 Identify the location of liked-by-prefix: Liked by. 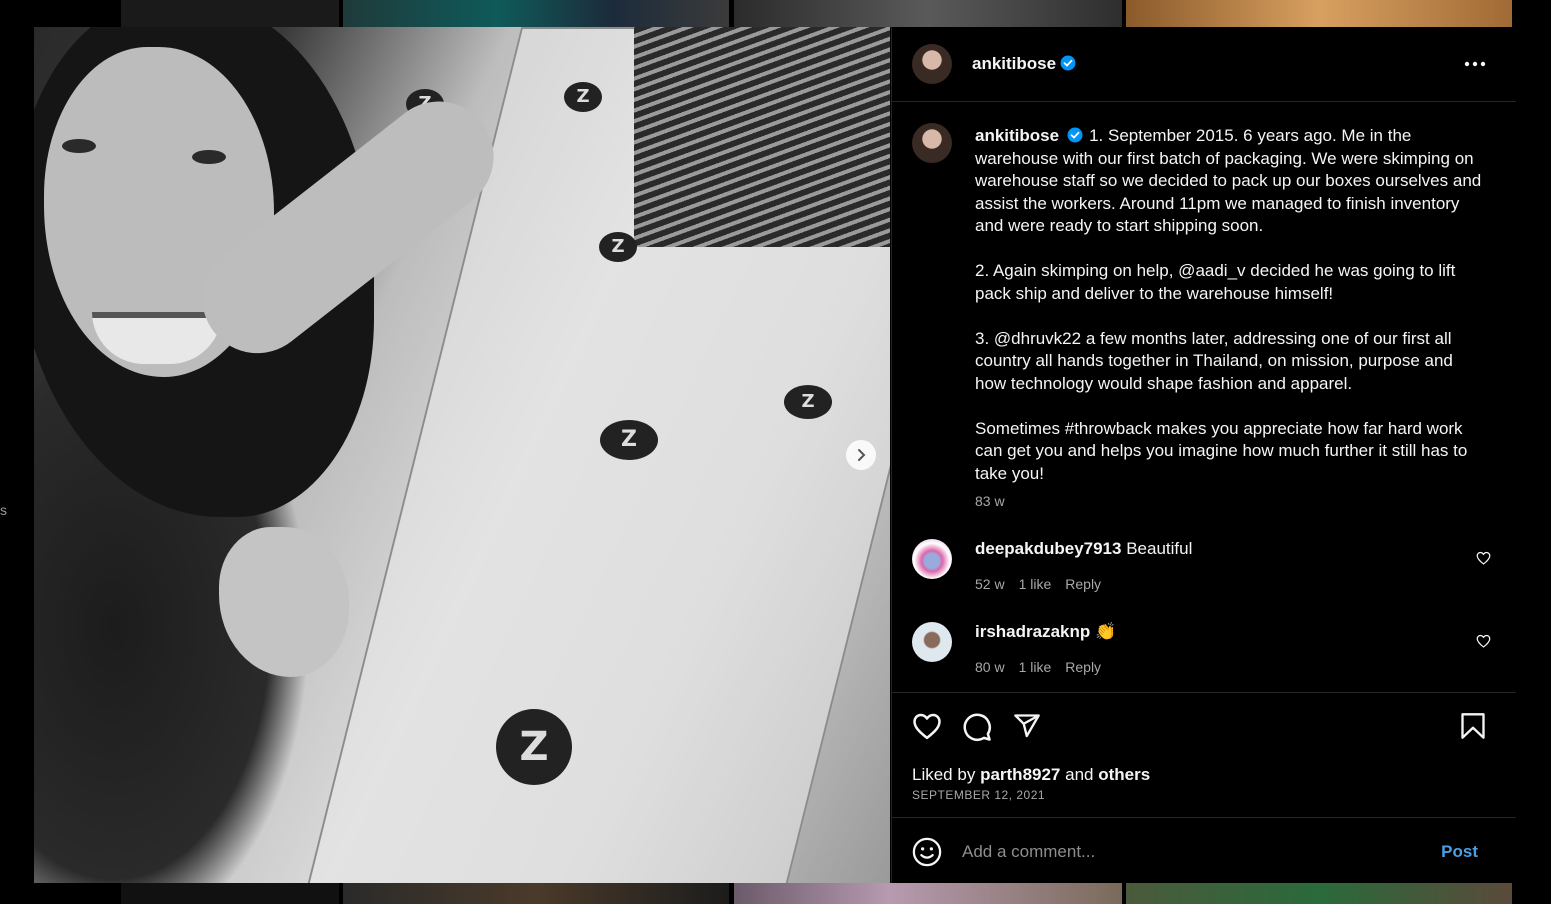
(944, 774).